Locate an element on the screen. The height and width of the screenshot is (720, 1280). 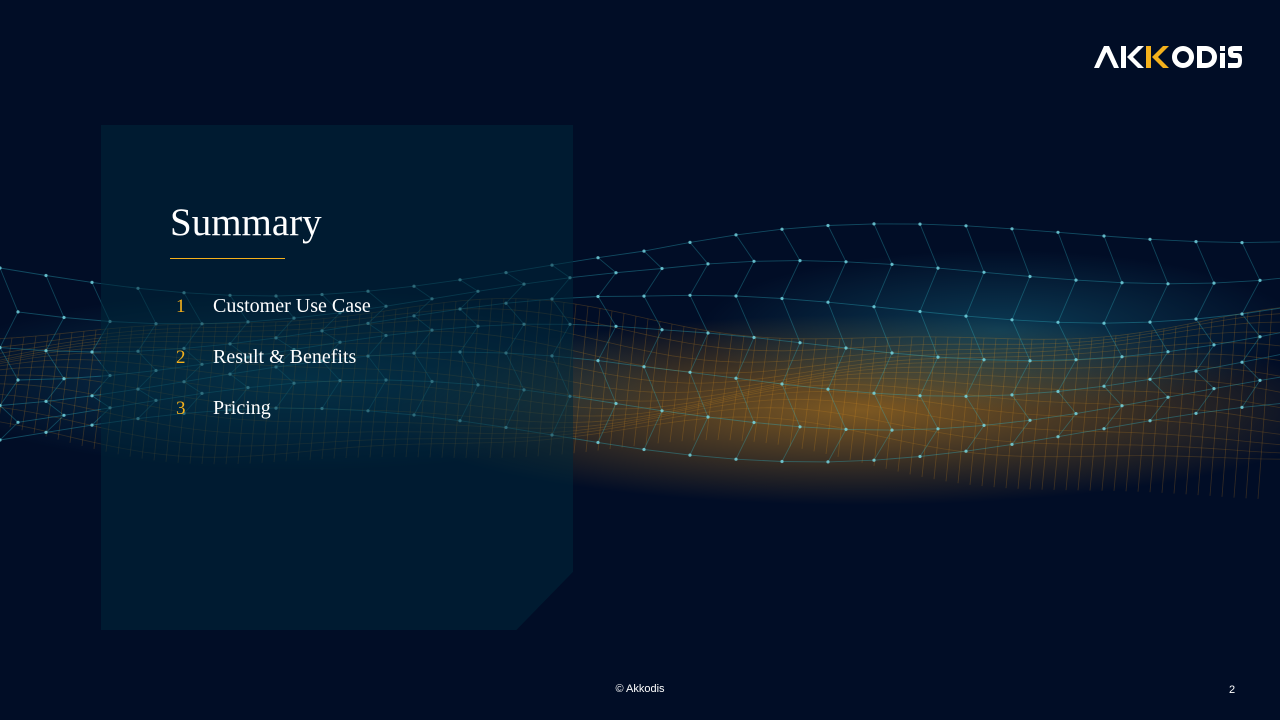
item-label: Result & Benefits is located at coordinates (285, 357).